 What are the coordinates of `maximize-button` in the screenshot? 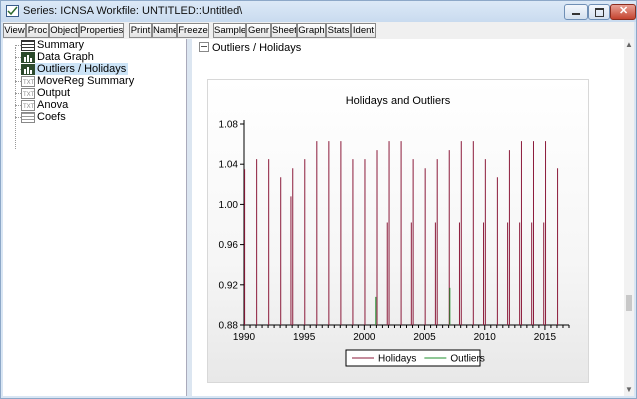 It's located at (599, 12).